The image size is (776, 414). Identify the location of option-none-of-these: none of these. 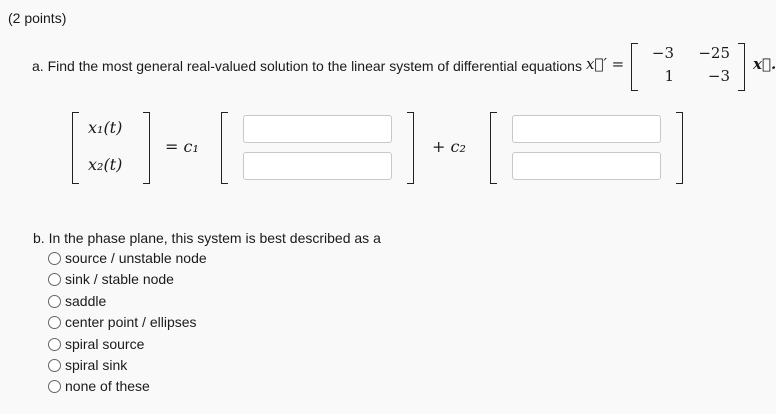
(99, 386).